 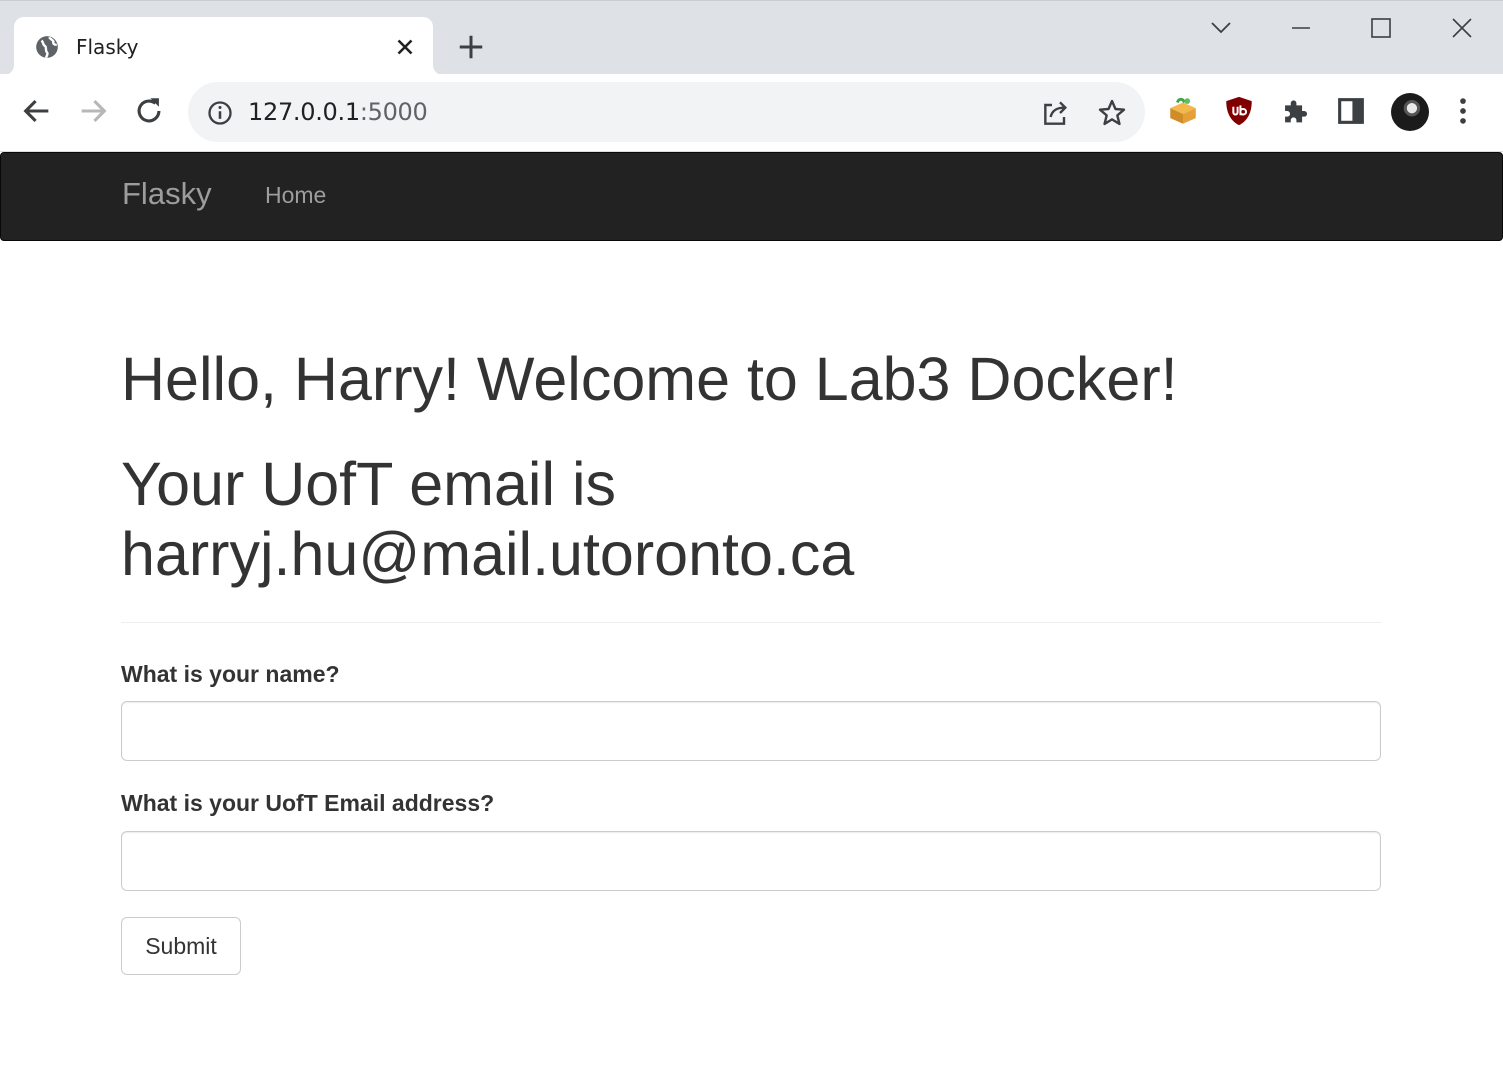 What do you see at coordinates (405, 47) in the screenshot?
I see `close-icon` at bounding box center [405, 47].